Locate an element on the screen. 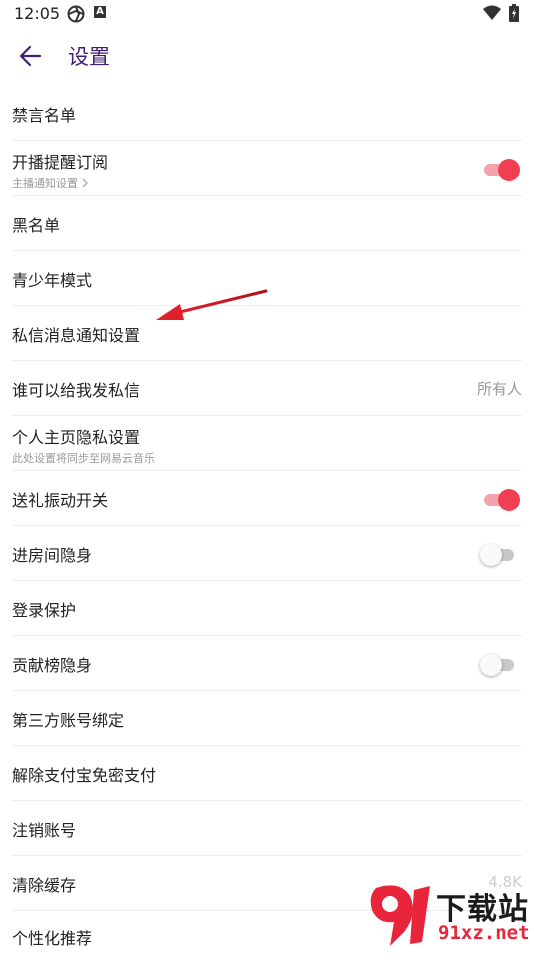 This screenshot has width=534, height=966. gift-vibration-toggle is located at coordinates (500, 499).